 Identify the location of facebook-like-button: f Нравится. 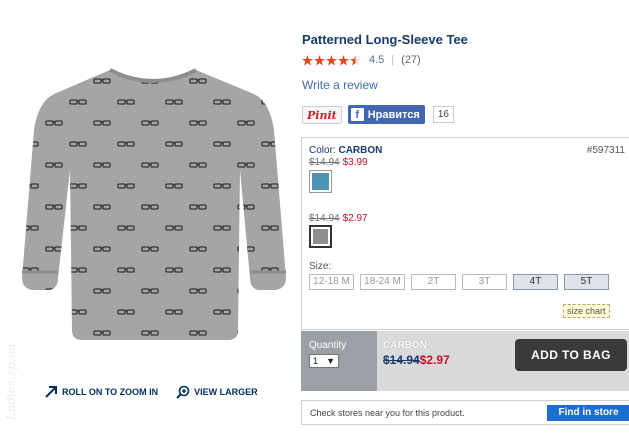
(386, 114).